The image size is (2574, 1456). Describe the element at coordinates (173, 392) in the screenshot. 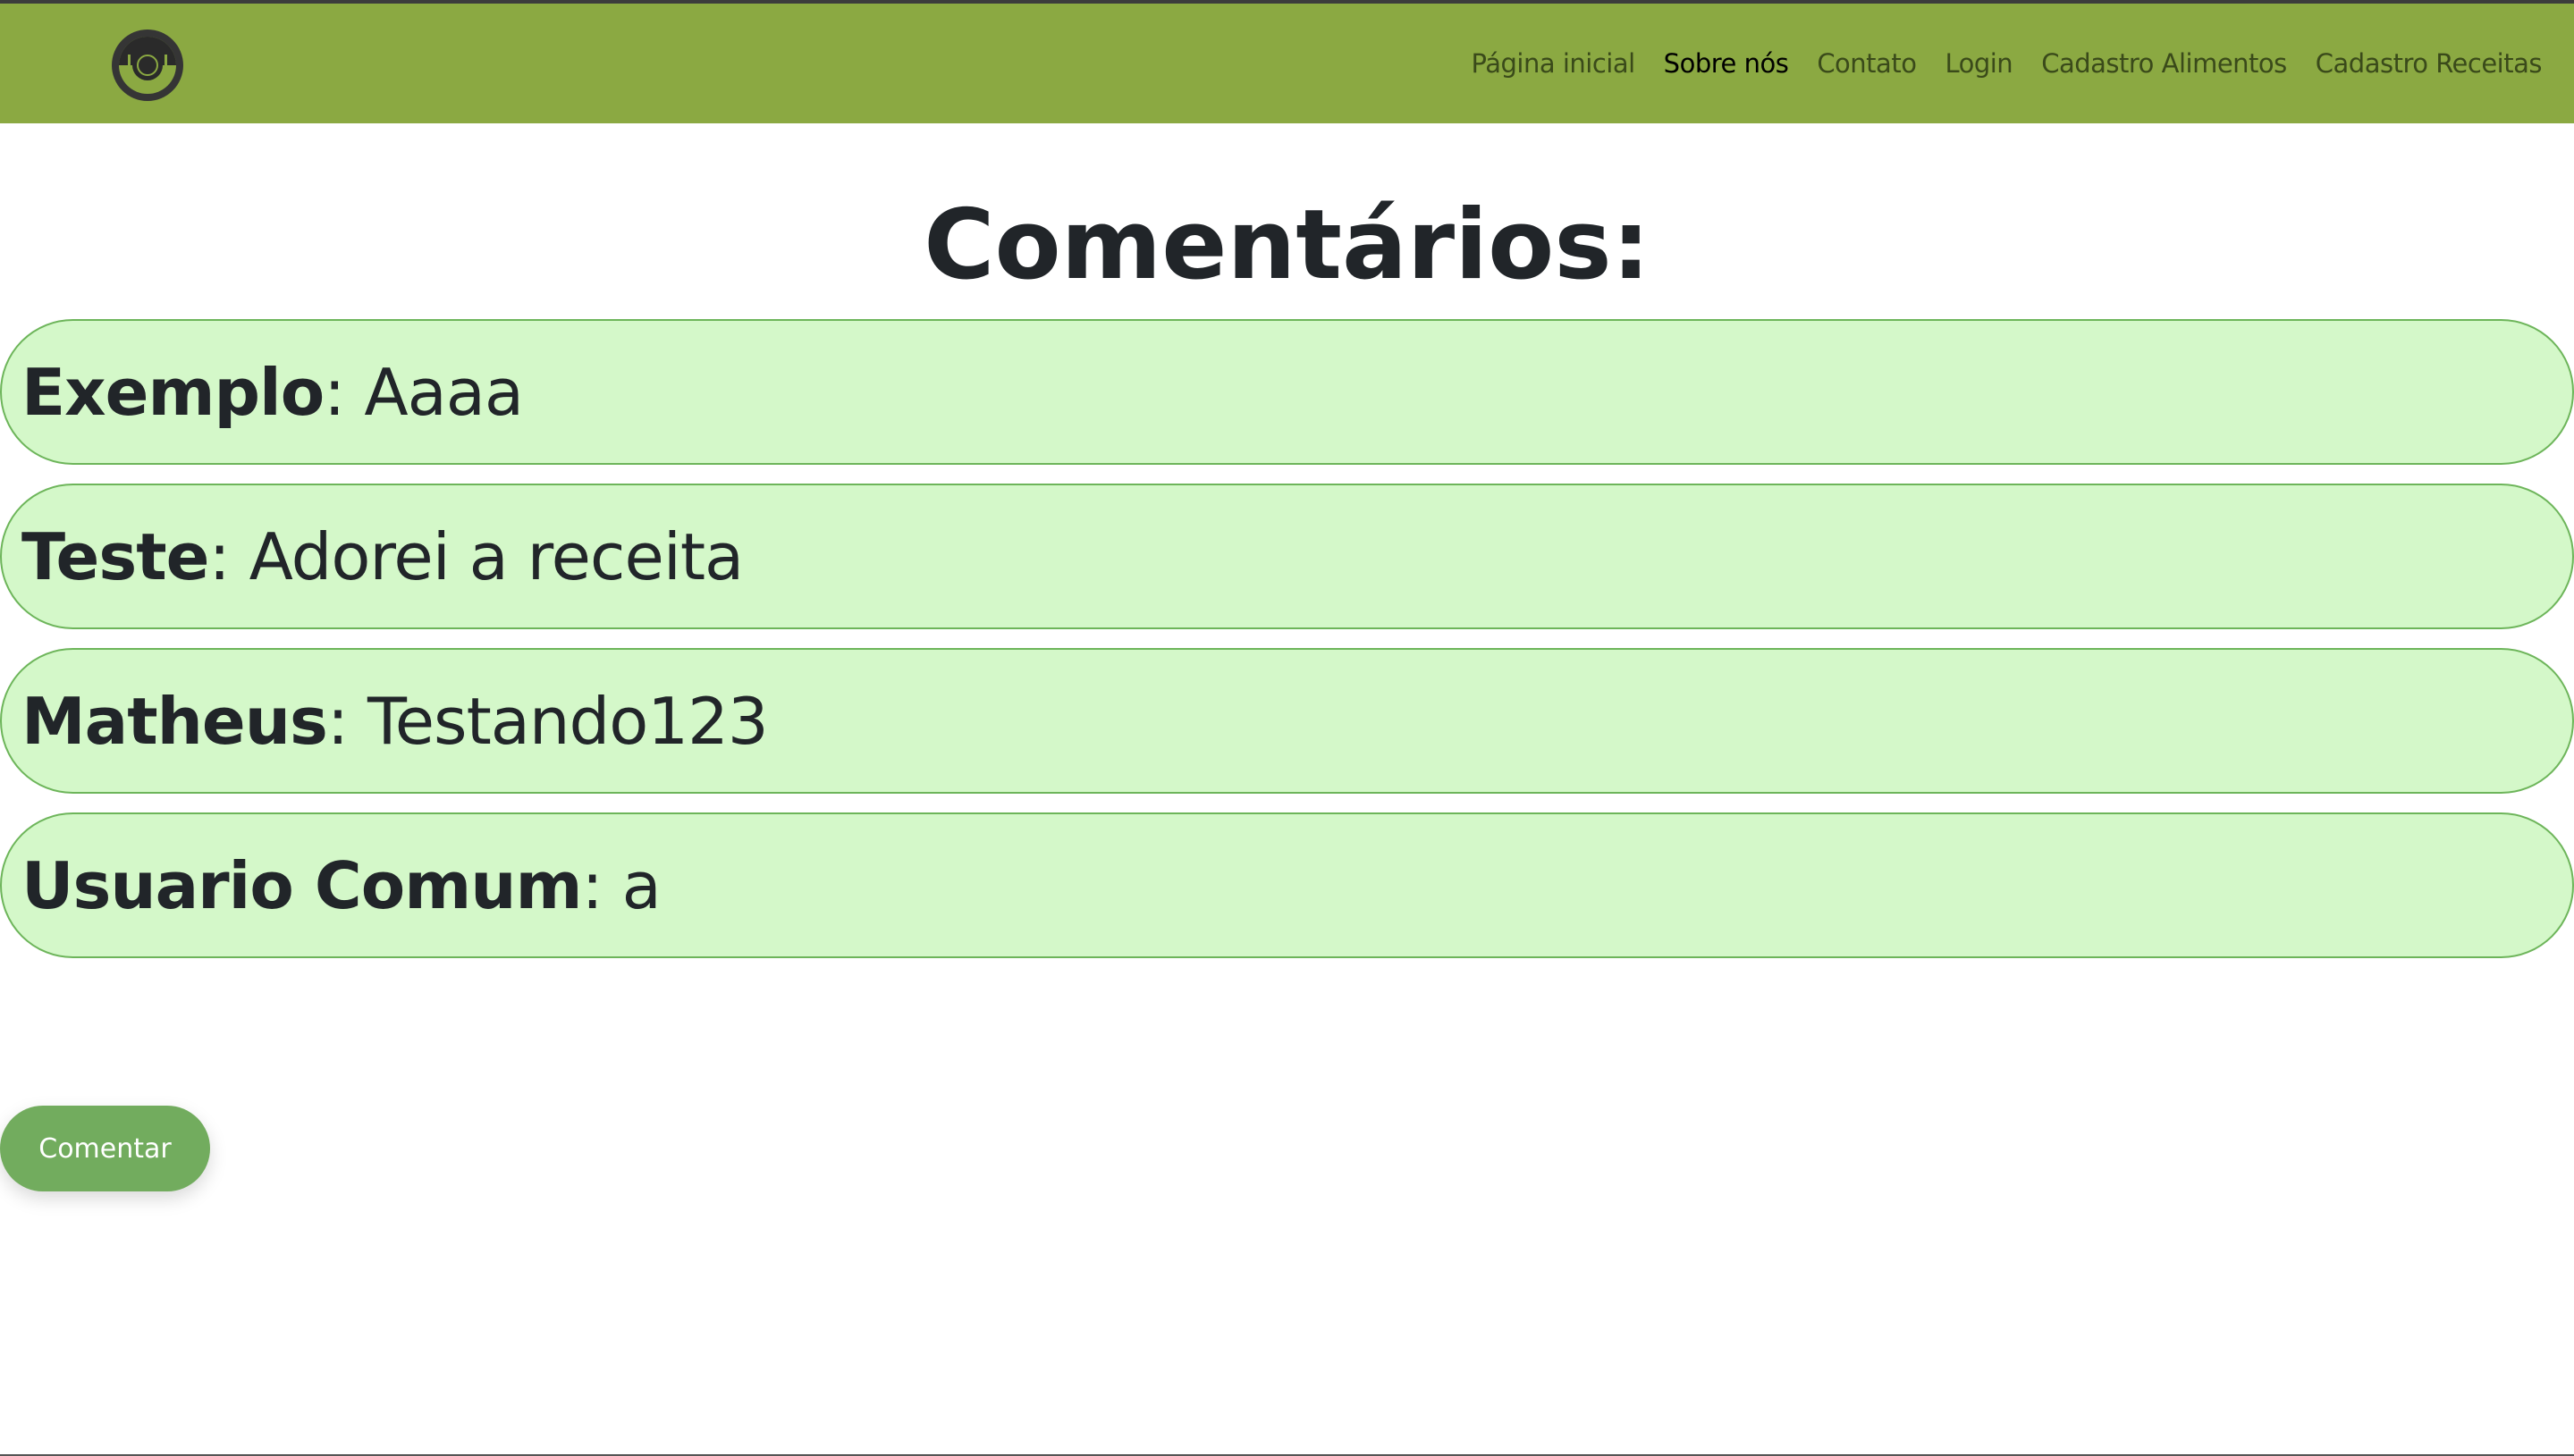

I see `comment-author: Exemplo` at that location.